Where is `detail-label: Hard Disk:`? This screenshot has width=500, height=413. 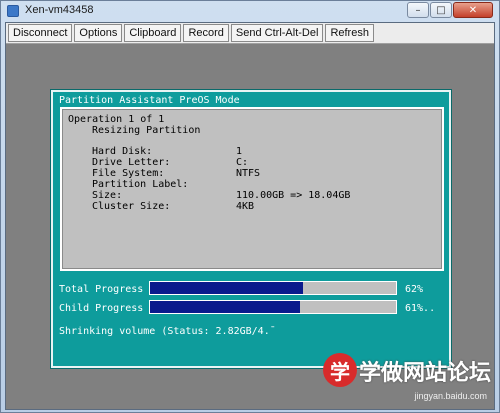
detail-label: Hard Disk: is located at coordinates (122, 151).